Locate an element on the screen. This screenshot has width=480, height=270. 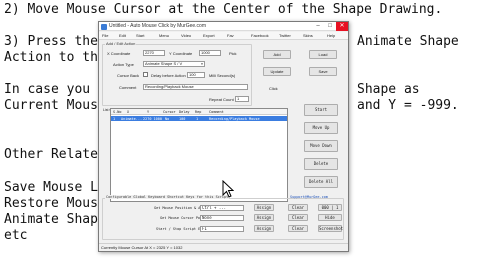
load-button: Load is located at coordinates (323, 54).